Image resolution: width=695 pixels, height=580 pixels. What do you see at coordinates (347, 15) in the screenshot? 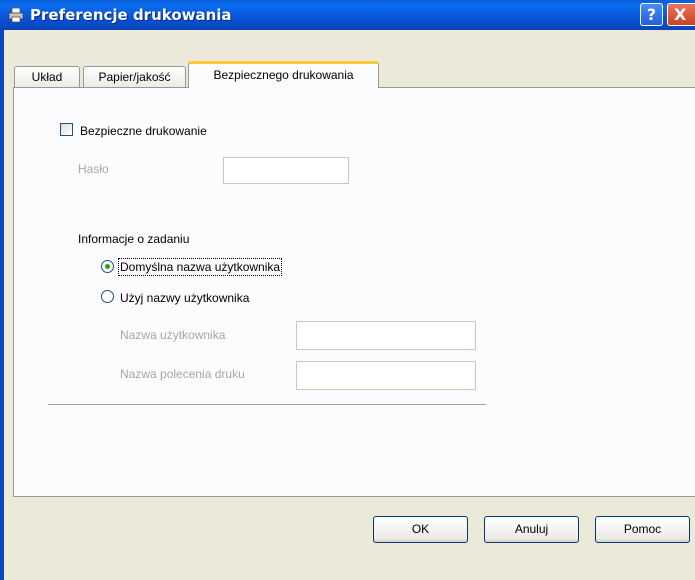
I see `title-bar: Preferencje drukowania ? X` at bounding box center [347, 15].